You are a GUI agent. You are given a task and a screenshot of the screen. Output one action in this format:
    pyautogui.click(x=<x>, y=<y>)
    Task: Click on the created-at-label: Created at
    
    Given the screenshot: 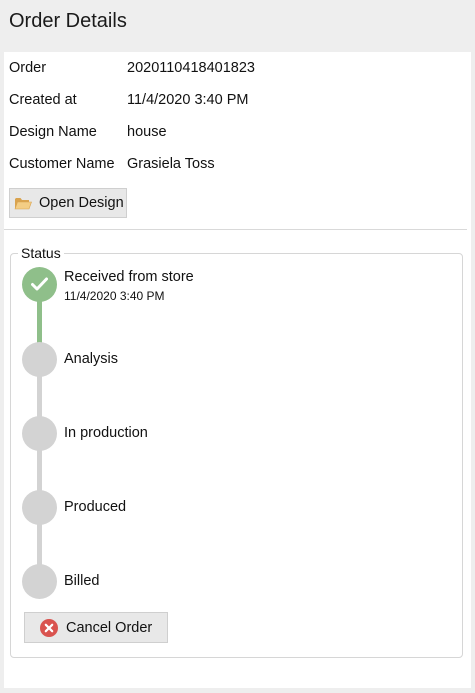 What is the action you would take?
    pyautogui.click(x=43, y=100)
    